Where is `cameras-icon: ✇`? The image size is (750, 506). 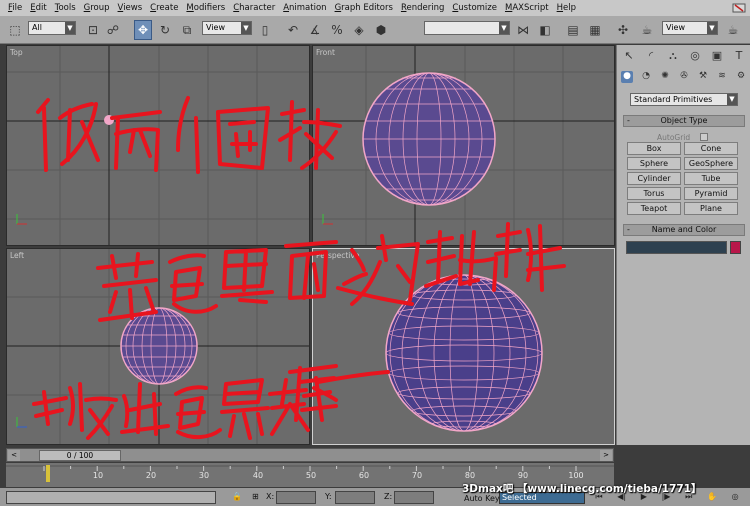 cameras-icon: ✇ is located at coordinates (684, 77).